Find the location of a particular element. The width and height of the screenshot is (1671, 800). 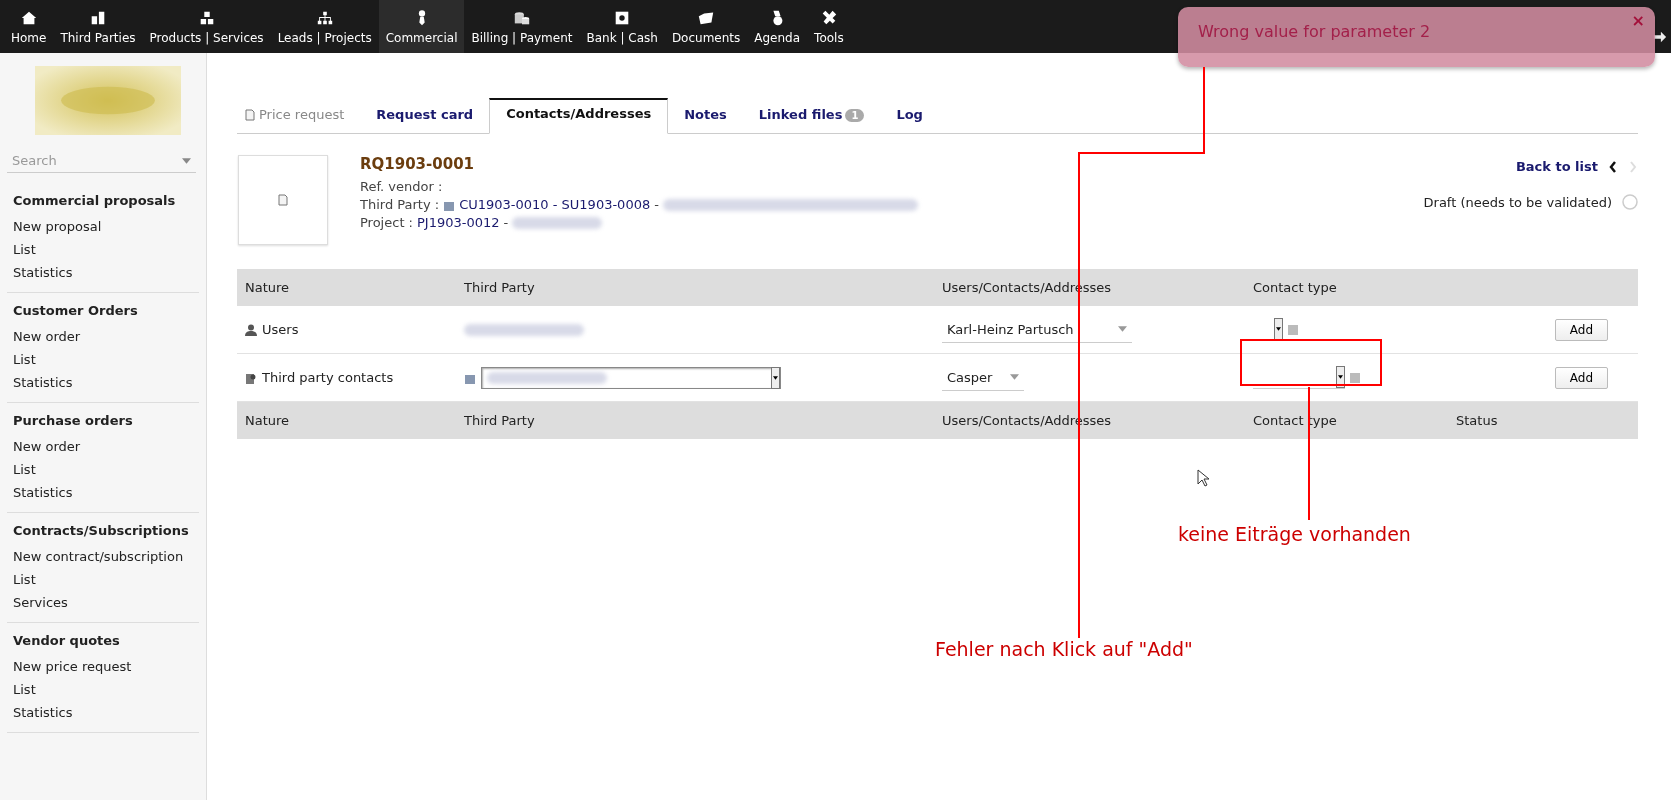

contacts-icon is located at coordinates (251, 377).